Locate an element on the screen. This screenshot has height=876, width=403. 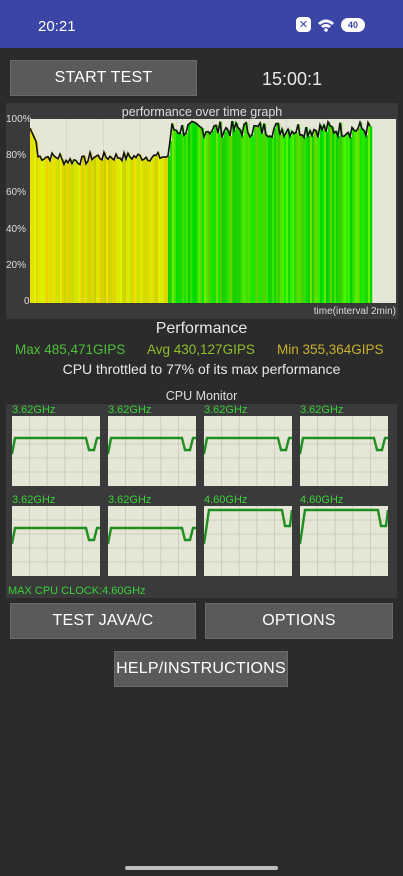
graph-title: performance over time graph is located at coordinates (202, 112).